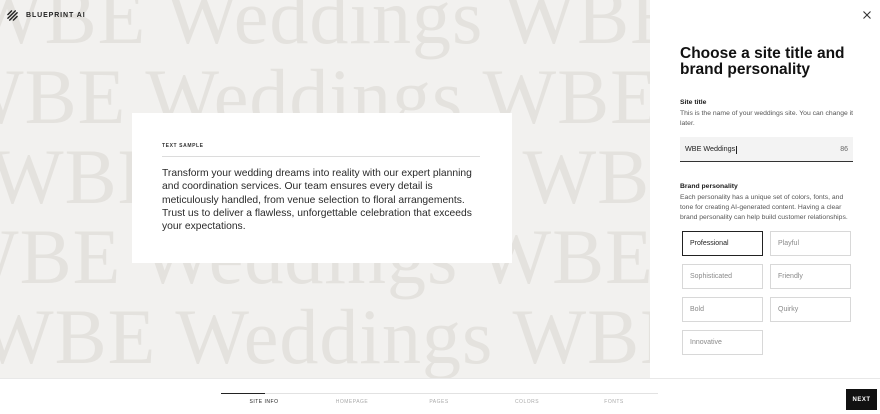 This screenshot has width=880, height=414. Describe the element at coordinates (762, 149) in the screenshot. I see `site-title-value-wrap: WBE Weddings` at that location.